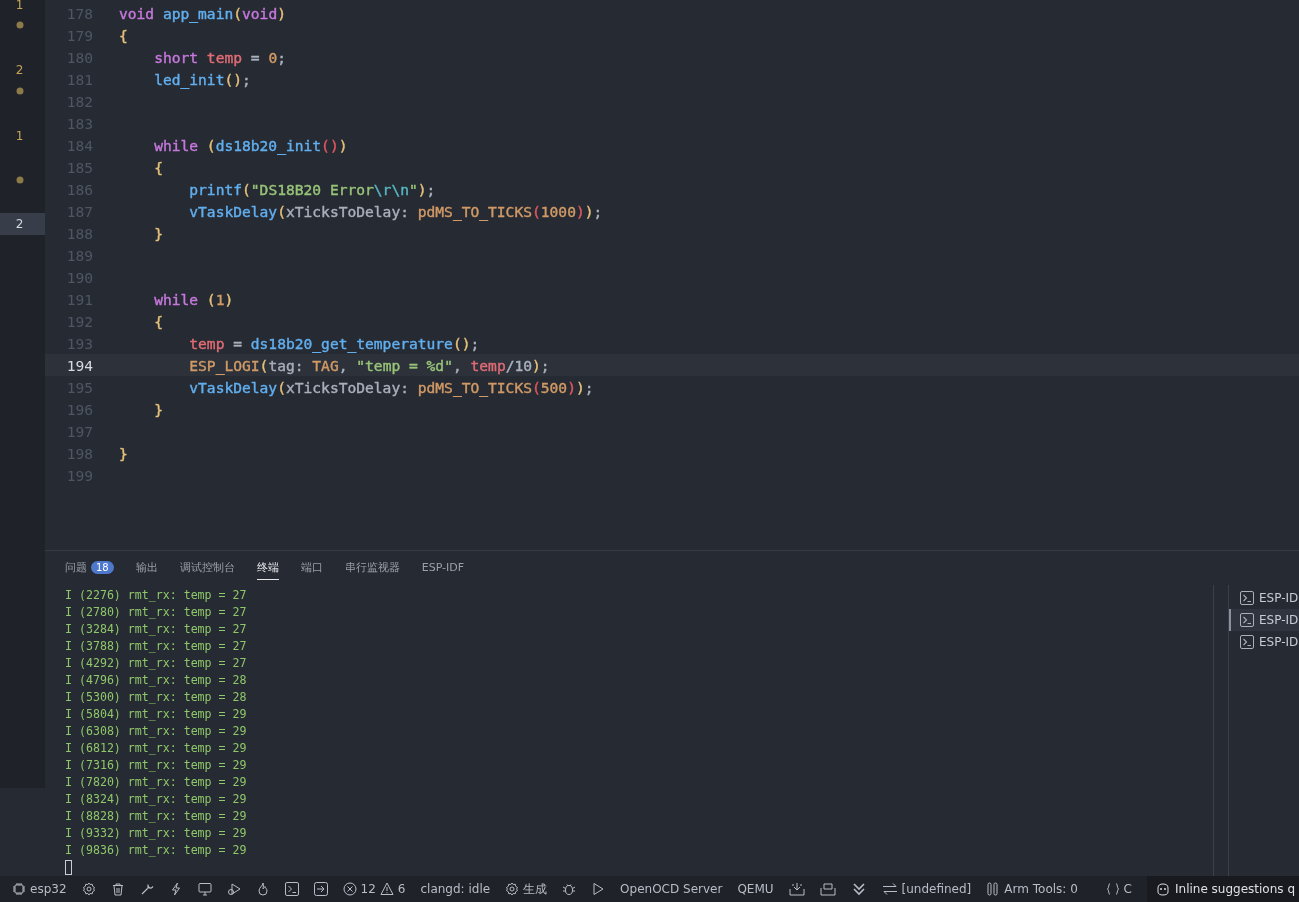 The width and height of the screenshot is (1299, 902). What do you see at coordinates (89, 568) in the screenshot?
I see `panel-tab: 问题 18` at bounding box center [89, 568].